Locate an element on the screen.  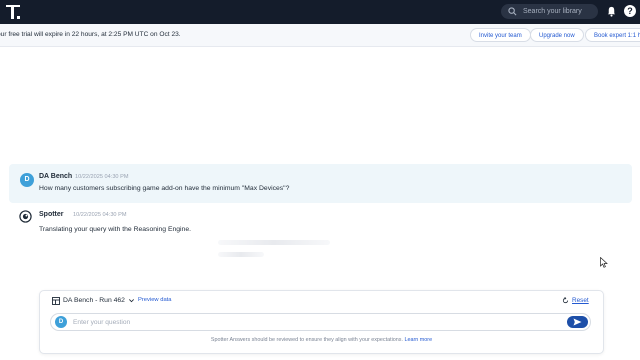
reset-icon is located at coordinates (565, 300).